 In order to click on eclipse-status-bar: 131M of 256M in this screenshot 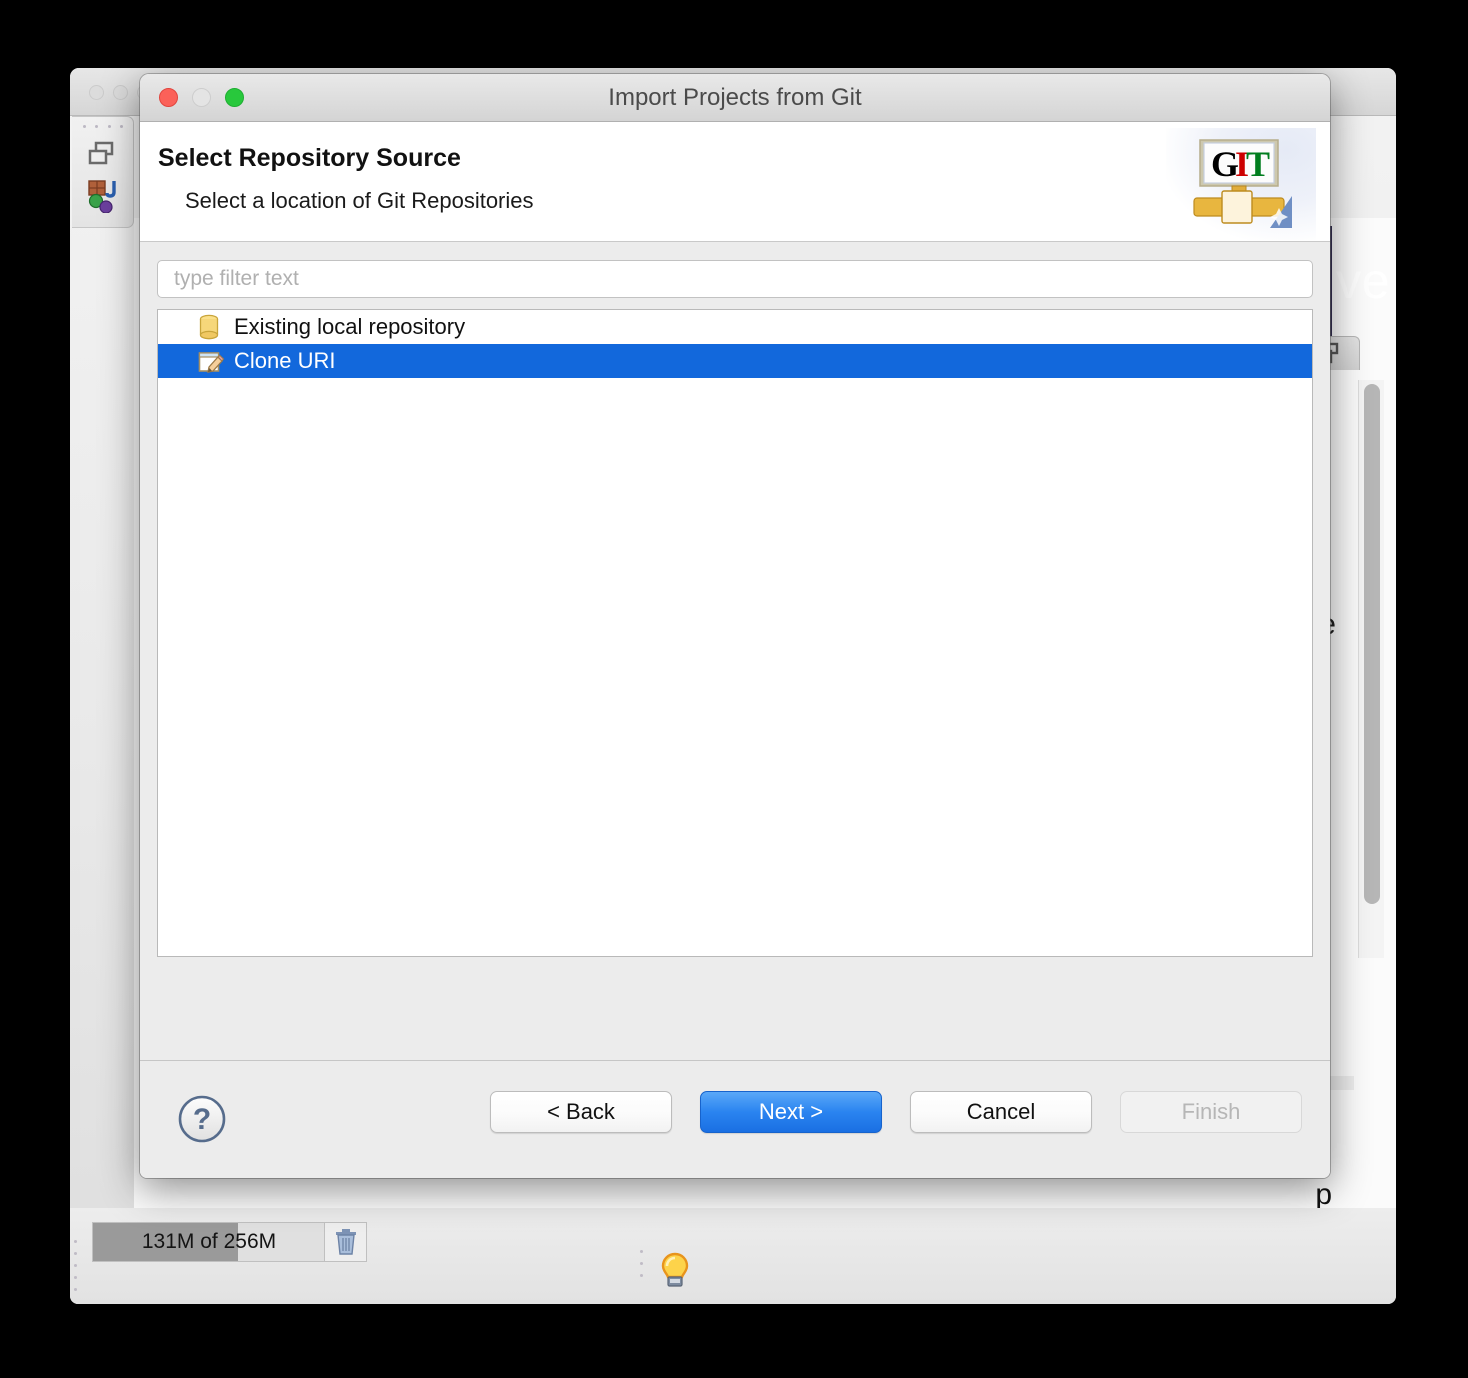, I will do `click(733, 1256)`.